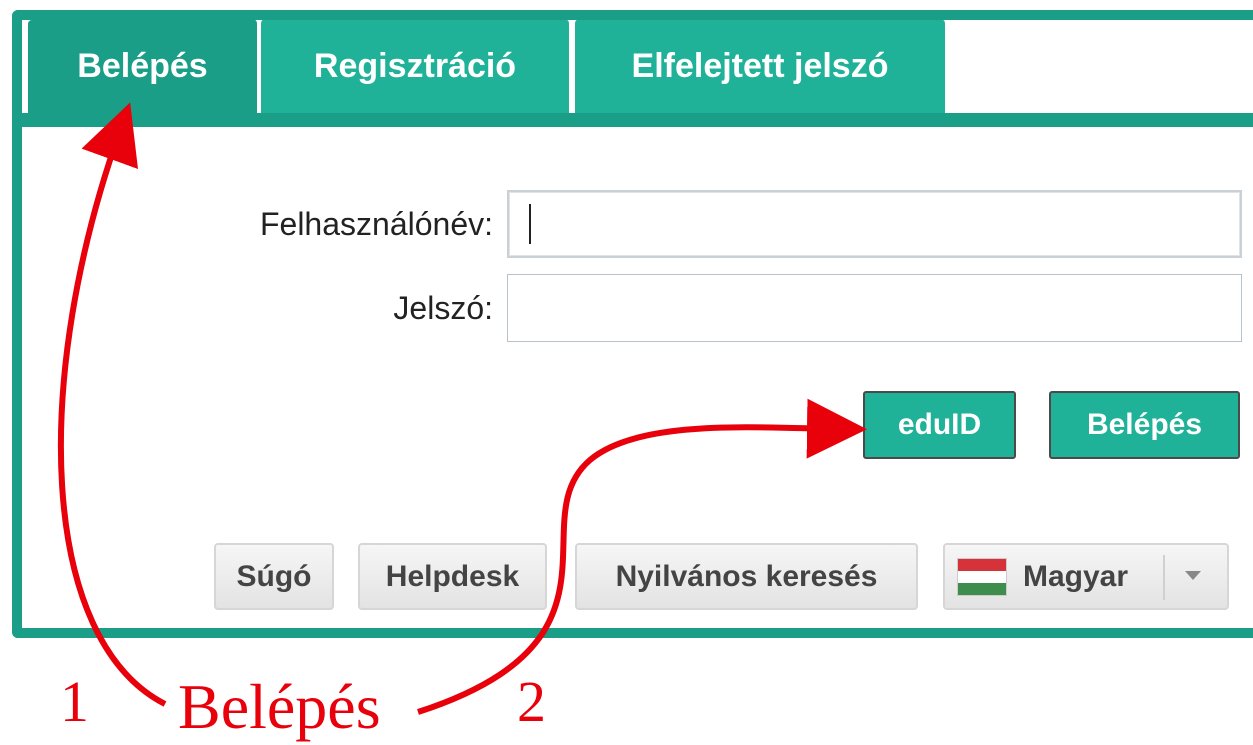 This screenshot has height=745, width=1253. What do you see at coordinates (279, 706) in the screenshot?
I see `annotation-label: Belépés` at bounding box center [279, 706].